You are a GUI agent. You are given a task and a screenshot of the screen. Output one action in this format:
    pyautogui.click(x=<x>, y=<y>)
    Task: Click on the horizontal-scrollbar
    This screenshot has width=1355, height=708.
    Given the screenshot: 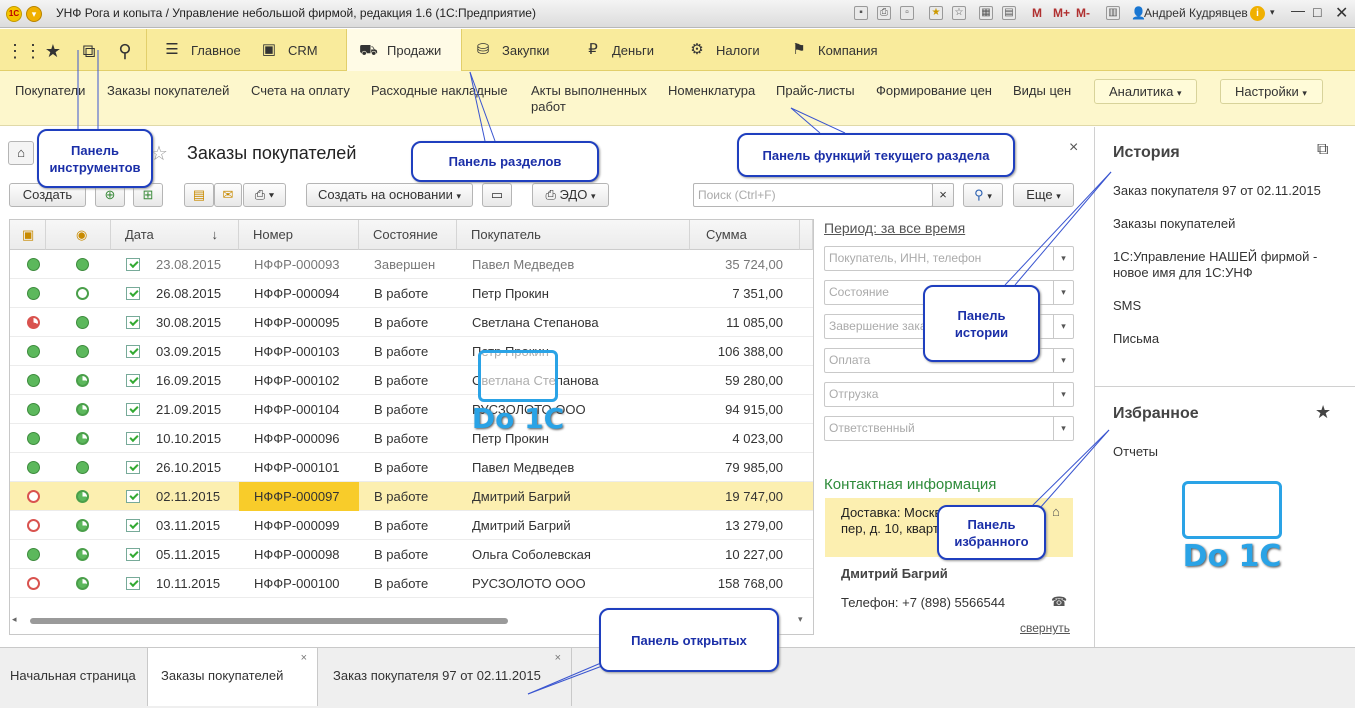 What is the action you would take?
    pyautogui.click(x=269, y=621)
    